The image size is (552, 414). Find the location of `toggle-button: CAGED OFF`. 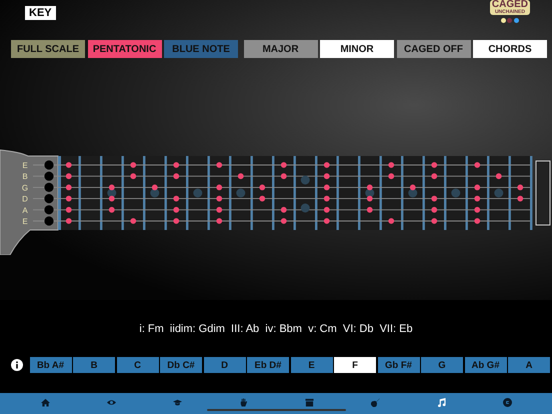

toggle-button: CAGED OFF is located at coordinates (433, 49).